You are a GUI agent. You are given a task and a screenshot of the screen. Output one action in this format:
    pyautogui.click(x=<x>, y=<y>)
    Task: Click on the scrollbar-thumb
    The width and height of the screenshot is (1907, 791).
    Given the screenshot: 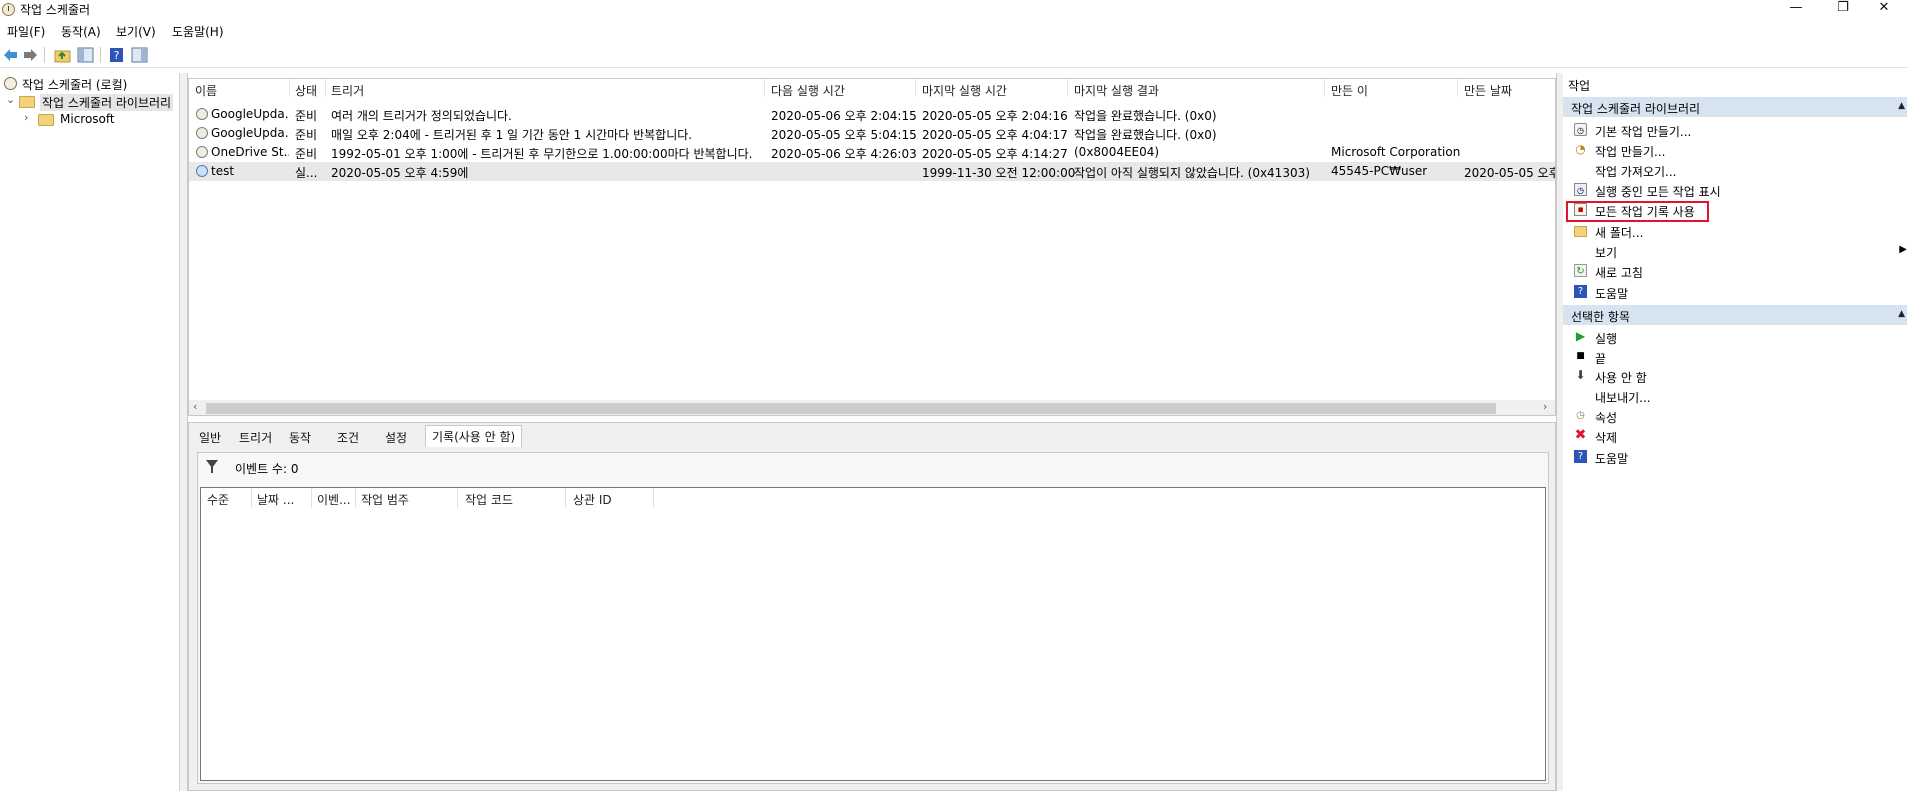 What is the action you would take?
    pyautogui.click(x=851, y=408)
    